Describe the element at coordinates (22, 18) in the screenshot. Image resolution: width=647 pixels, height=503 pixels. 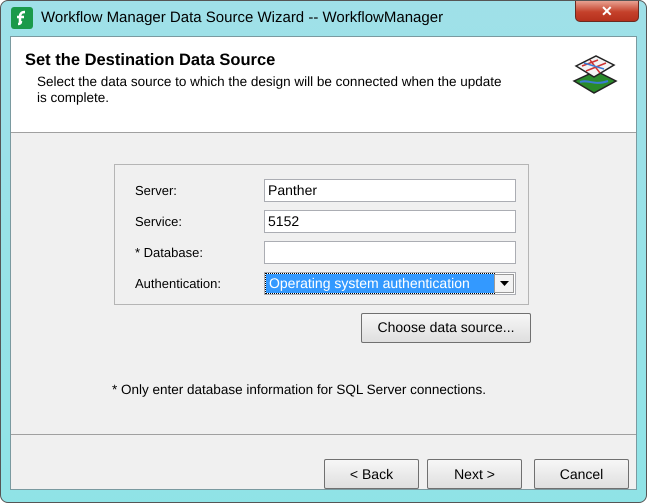
I see `app-icon` at that location.